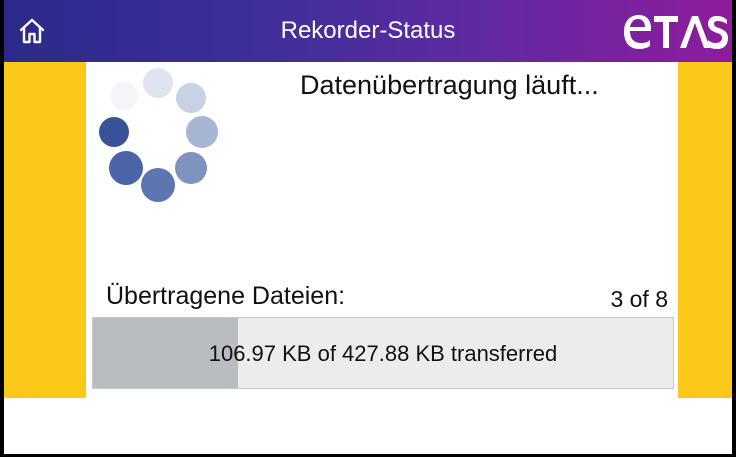 The image size is (736, 457). I want to click on progress-text: 106.97 KB of 427.88 KB transferred, so click(383, 353).